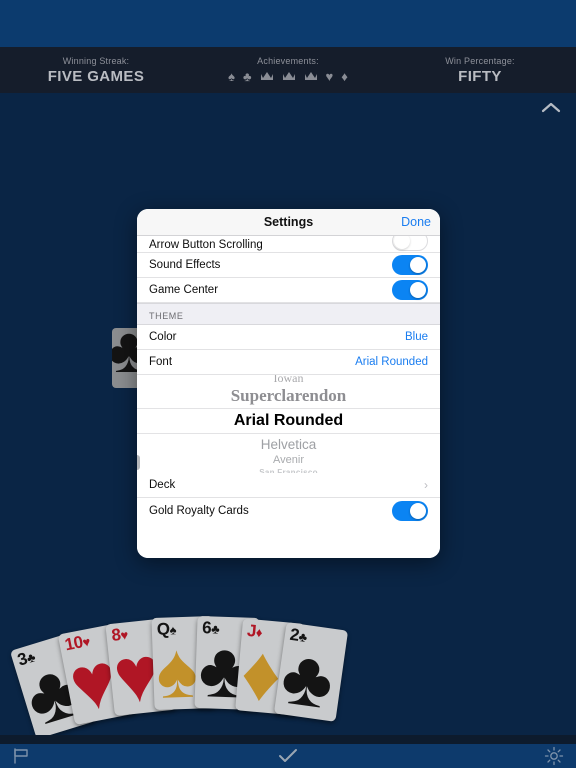 Image resolution: width=576 pixels, height=768 pixels. I want to click on chevron-right-icon: ›, so click(426, 485).